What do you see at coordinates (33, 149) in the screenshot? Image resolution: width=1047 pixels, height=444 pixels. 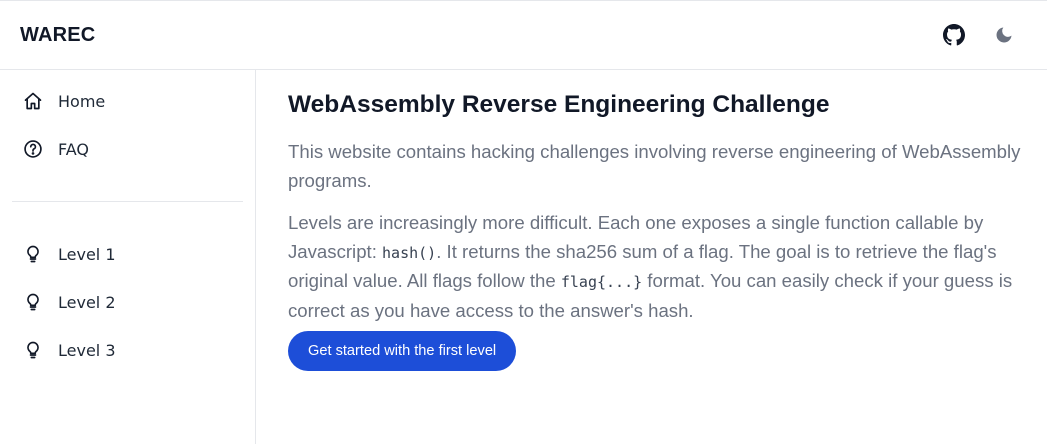 I see `question-circle-icon` at bounding box center [33, 149].